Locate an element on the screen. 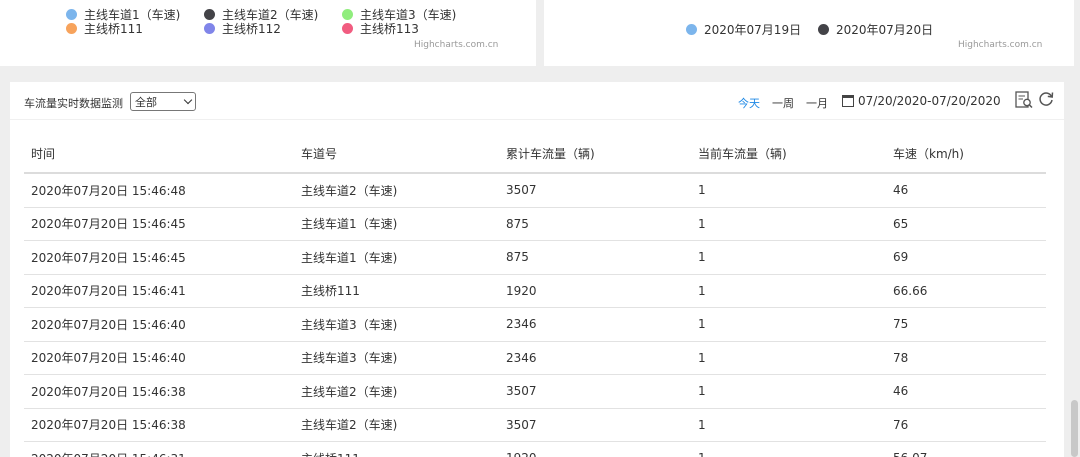 This screenshot has width=1080, height=457. table-header-row: 时间 车道号 累计车流量（辆) 当前车流量（辆) 车速（km/h) is located at coordinates (535, 154).